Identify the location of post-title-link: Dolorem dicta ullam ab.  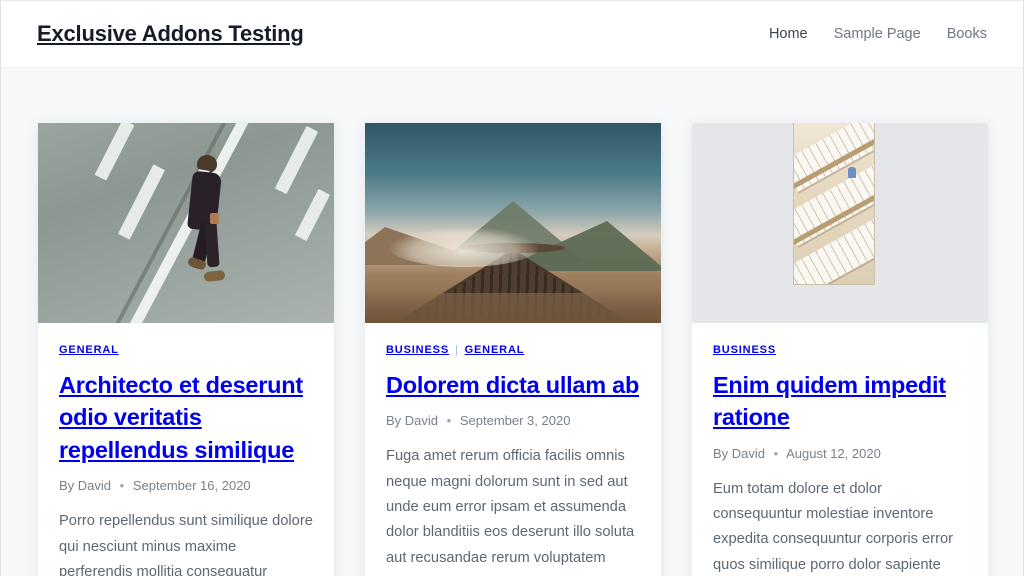
(512, 385).